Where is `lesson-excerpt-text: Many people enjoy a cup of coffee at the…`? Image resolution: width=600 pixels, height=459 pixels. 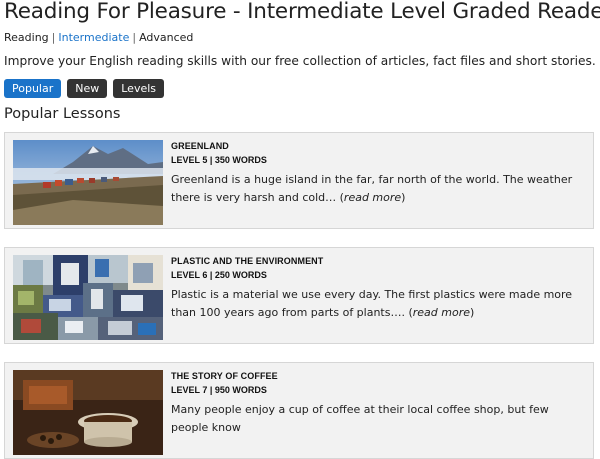 lesson-excerpt-text: Many people enjoy a cup of coffee at the… is located at coordinates (360, 418).